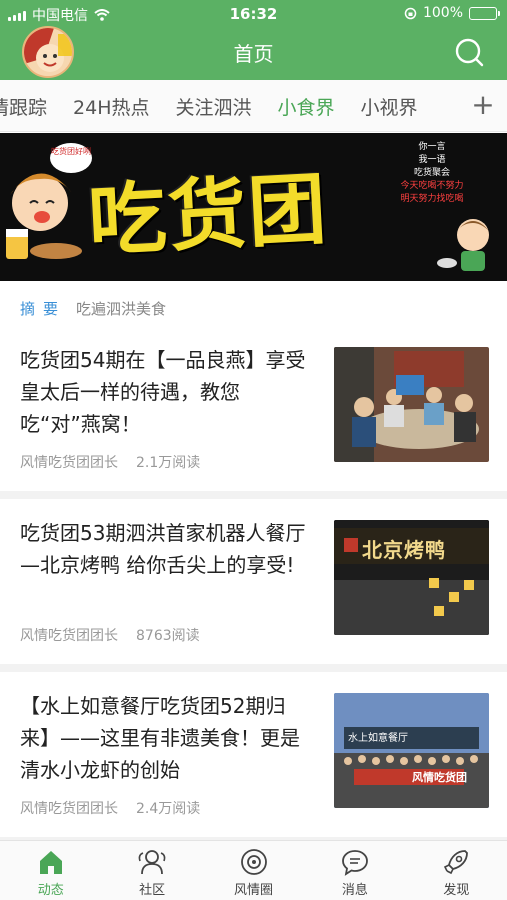 The image size is (507, 900). I want to click on abstract-text: 吃遍泗洪美食, so click(121, 308).